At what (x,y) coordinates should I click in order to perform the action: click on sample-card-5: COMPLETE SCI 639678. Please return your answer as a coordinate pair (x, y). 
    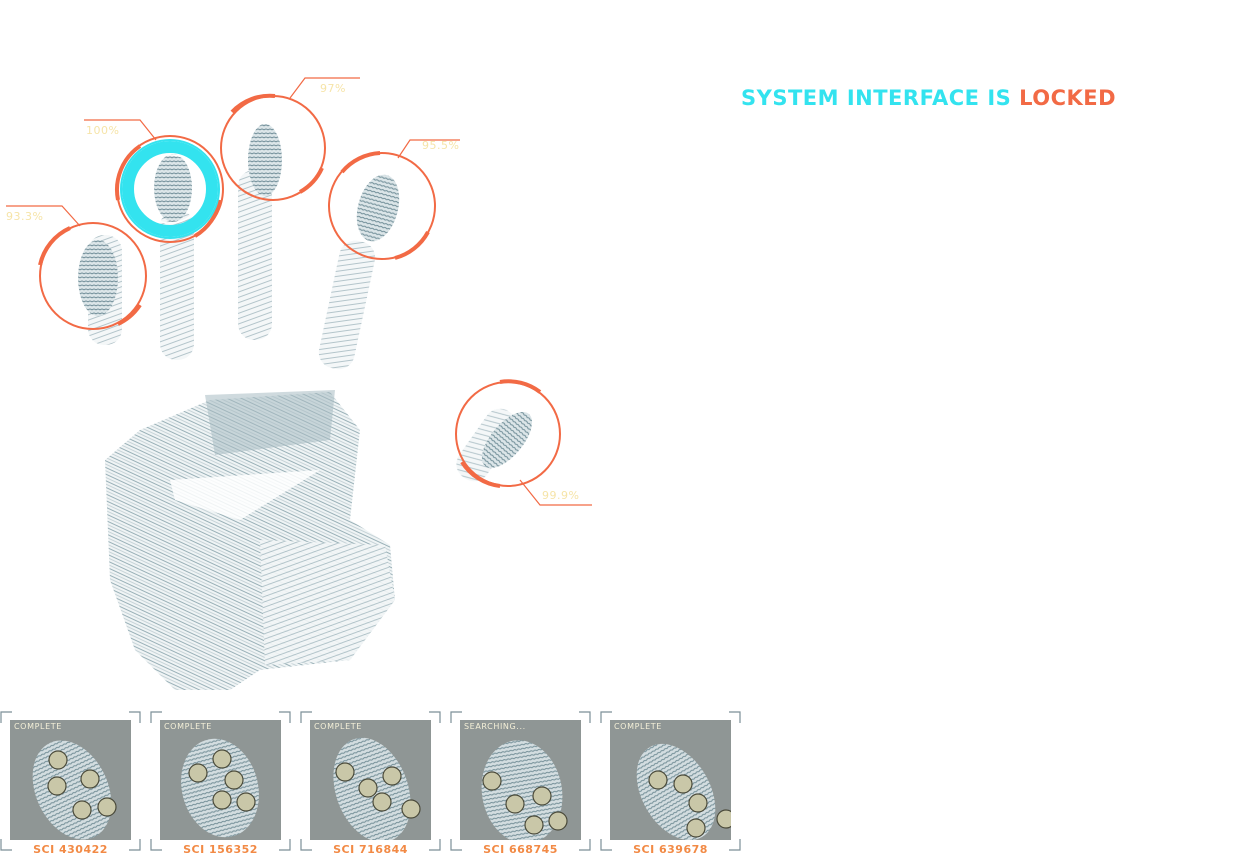
    Looking at the image, I should click on (670, 783).